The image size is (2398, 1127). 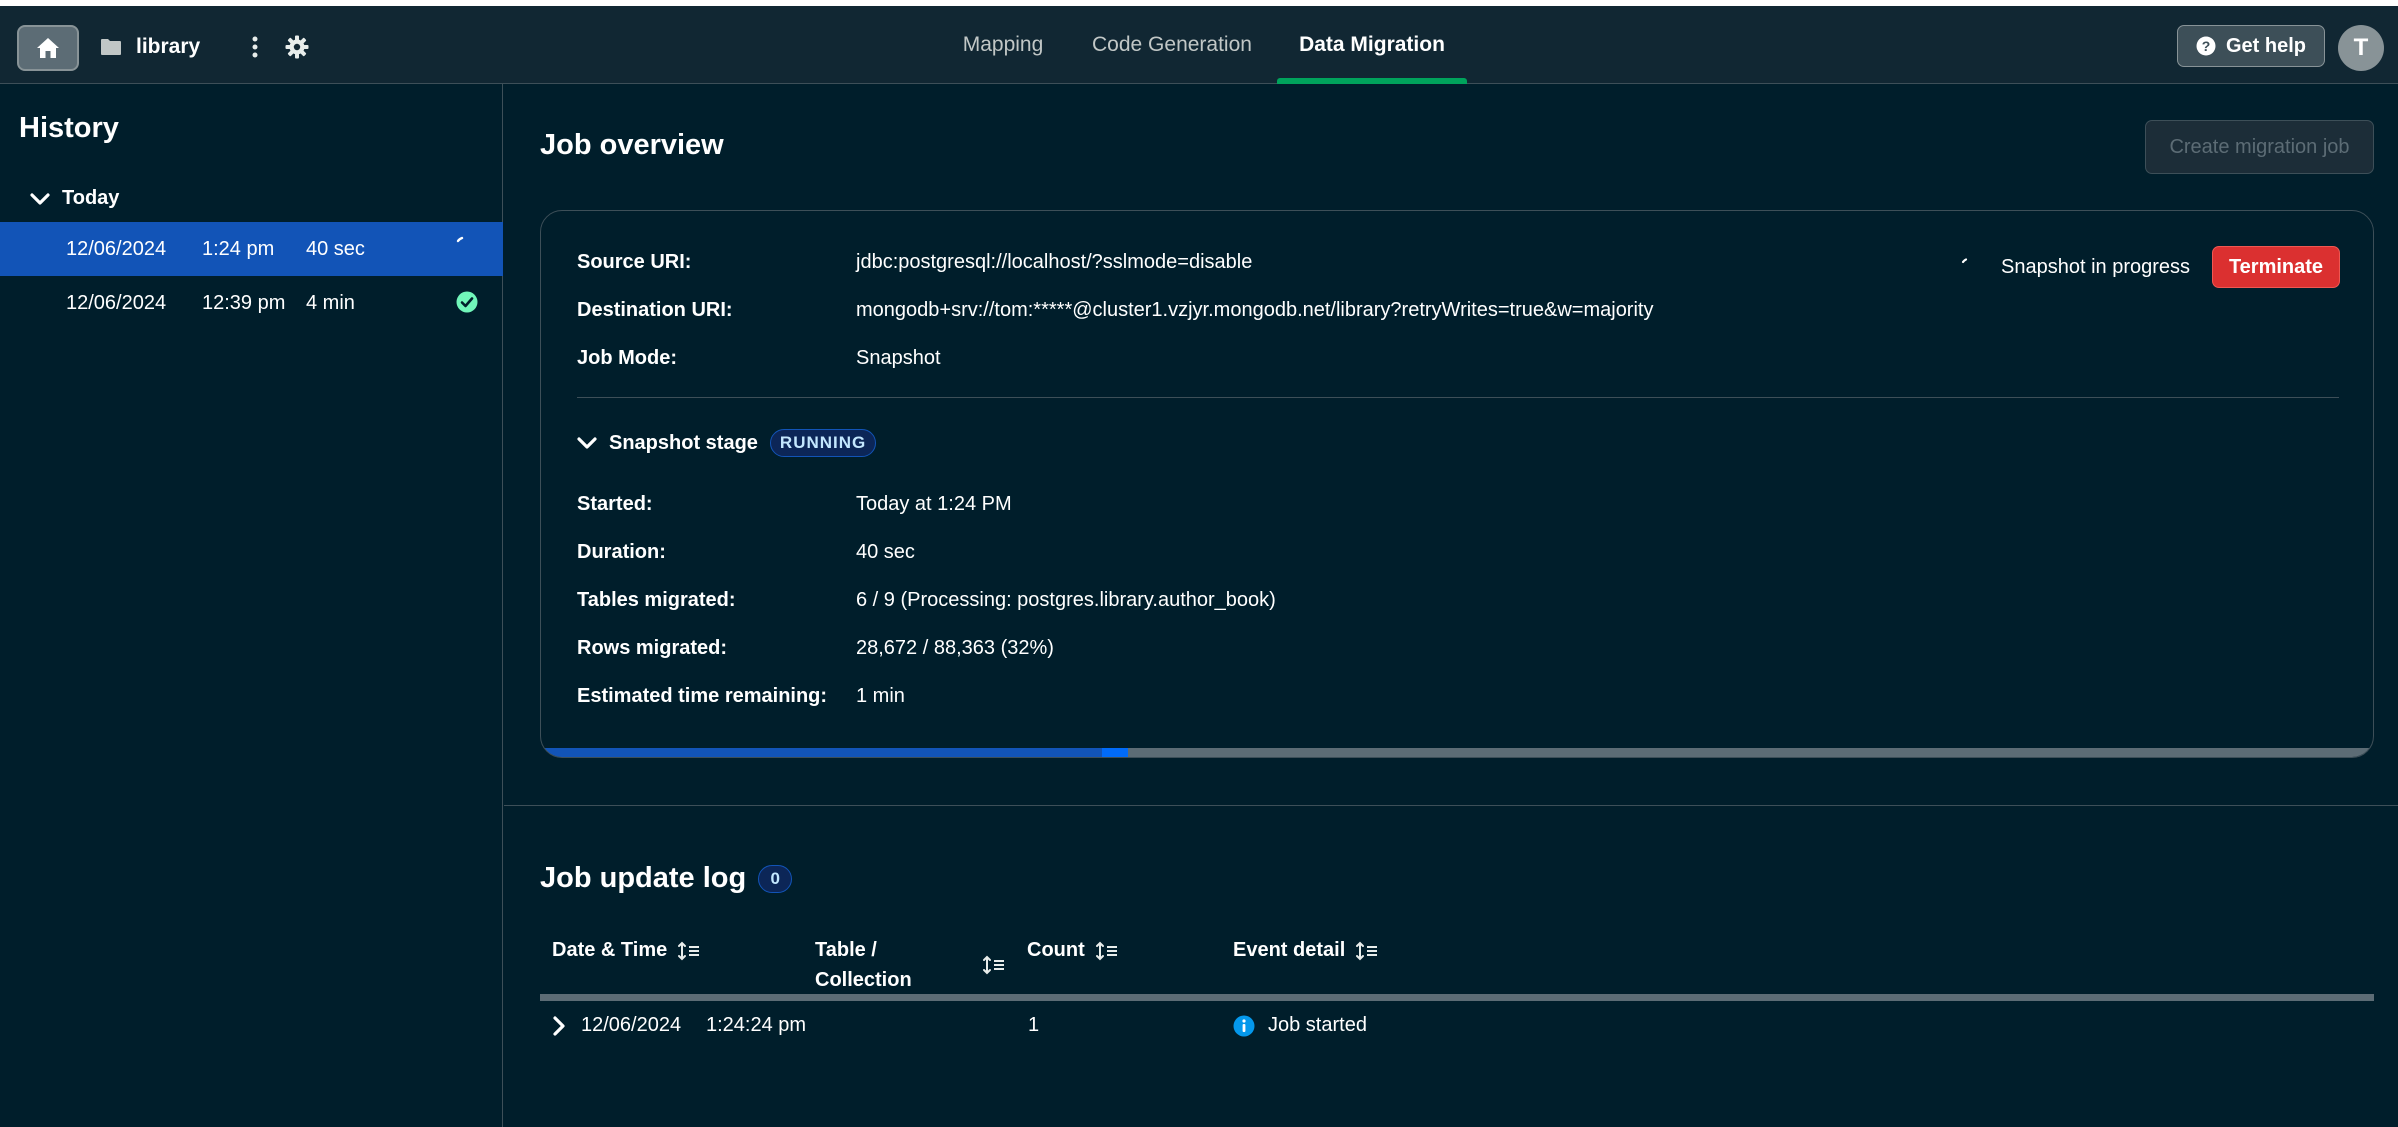 I want to click on tab-data-migration-label: Data Migration, so click(x=1372, y=44).